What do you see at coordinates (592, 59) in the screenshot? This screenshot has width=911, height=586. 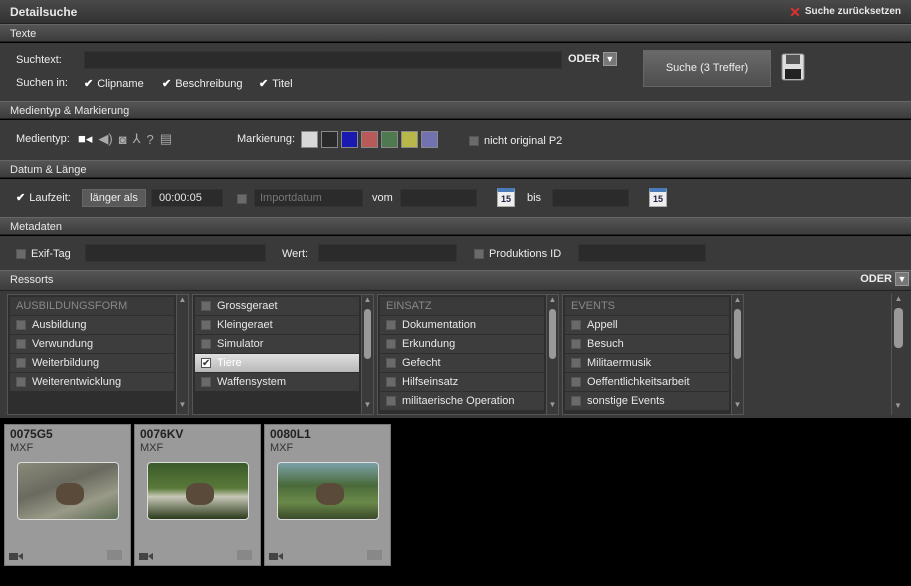 I see `text-operator-select: ODER ▼` at bounding box center [592, 59].